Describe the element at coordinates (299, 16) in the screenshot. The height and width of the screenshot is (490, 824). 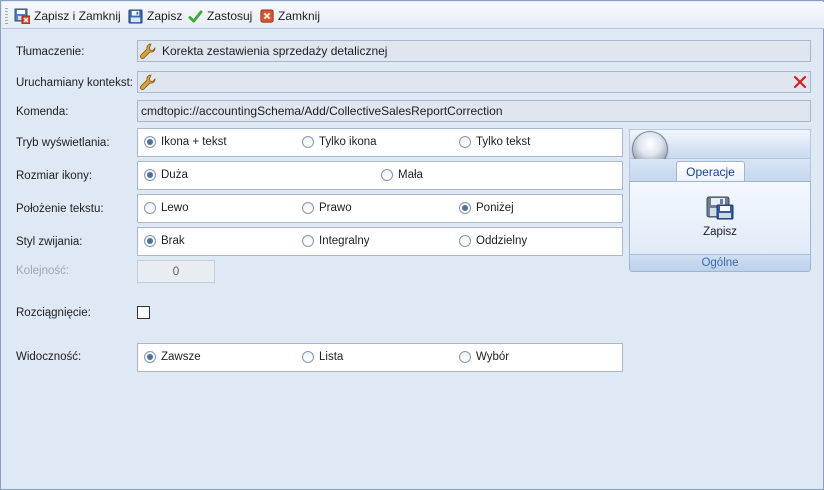
I see `toolbar-label: Zamknij` at that location.